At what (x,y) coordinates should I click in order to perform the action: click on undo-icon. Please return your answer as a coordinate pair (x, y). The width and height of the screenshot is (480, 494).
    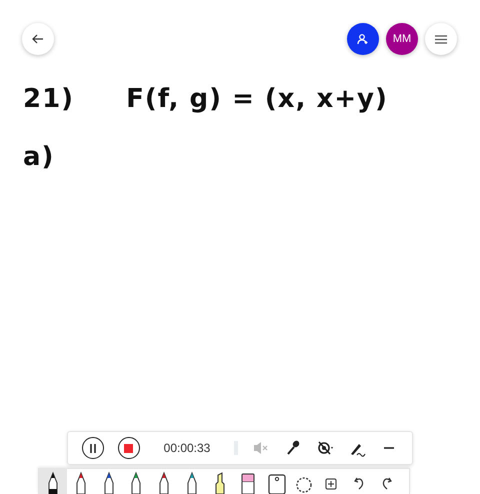
    Looking at the image, I should click on (359, 483).